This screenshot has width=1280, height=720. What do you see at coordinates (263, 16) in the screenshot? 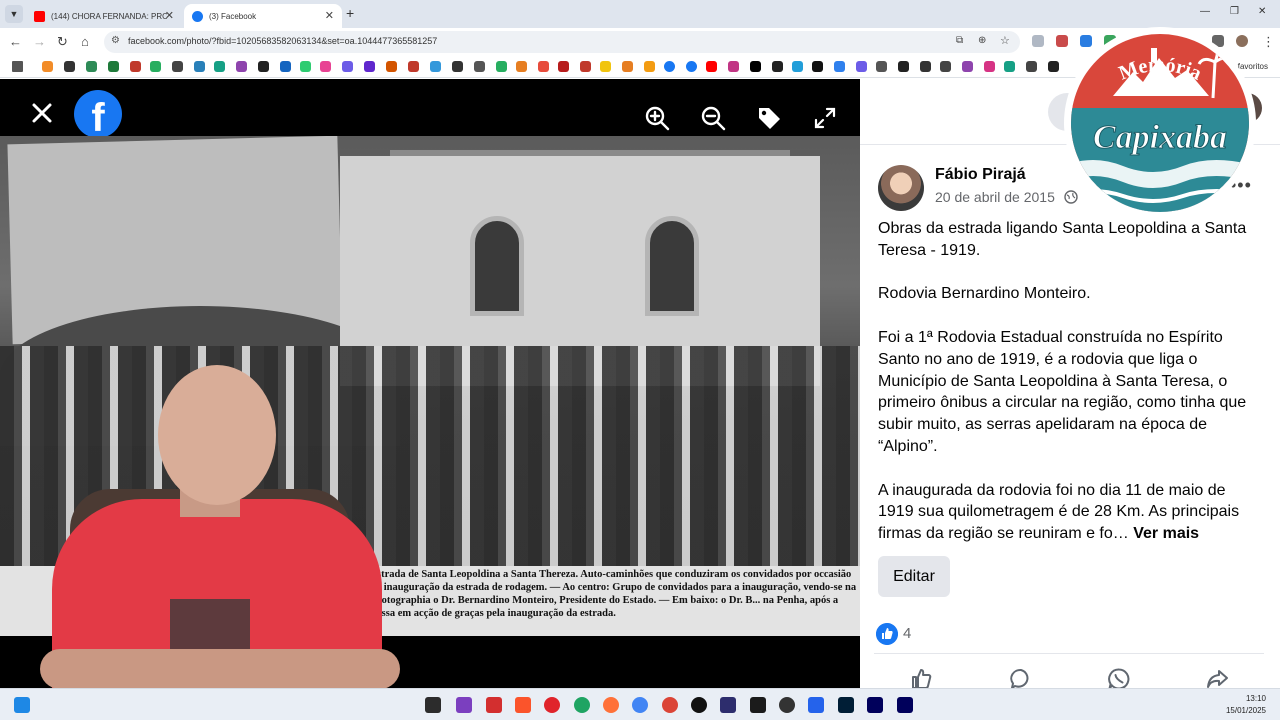
I see `tab-facebook: (3) Facebook ✕` at bounding box center [263, 16].